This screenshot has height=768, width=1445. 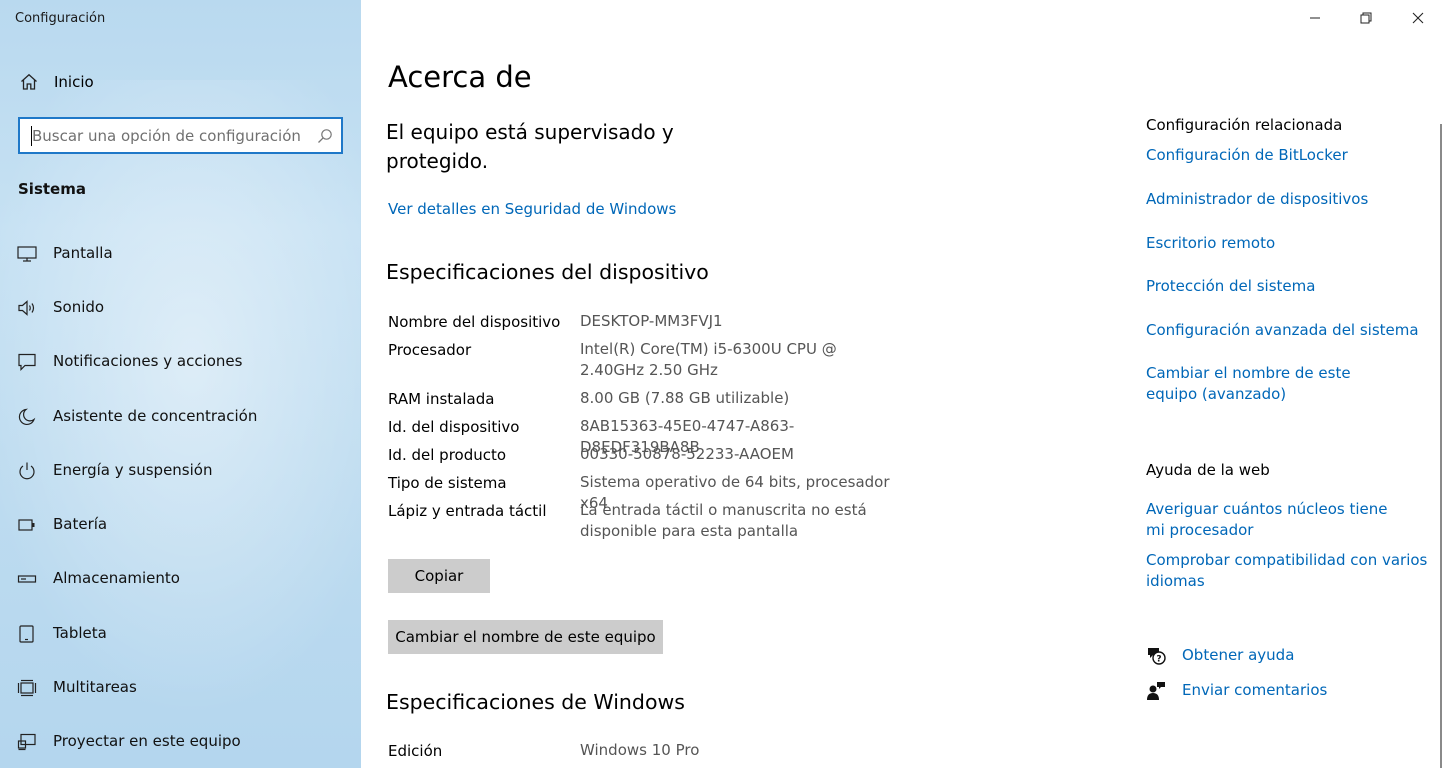 What do you see at coordinates (180, 688) in the screenshot?
I see `sidebar-item-multitareas: Multitareas` at bounding box center [180, 688].